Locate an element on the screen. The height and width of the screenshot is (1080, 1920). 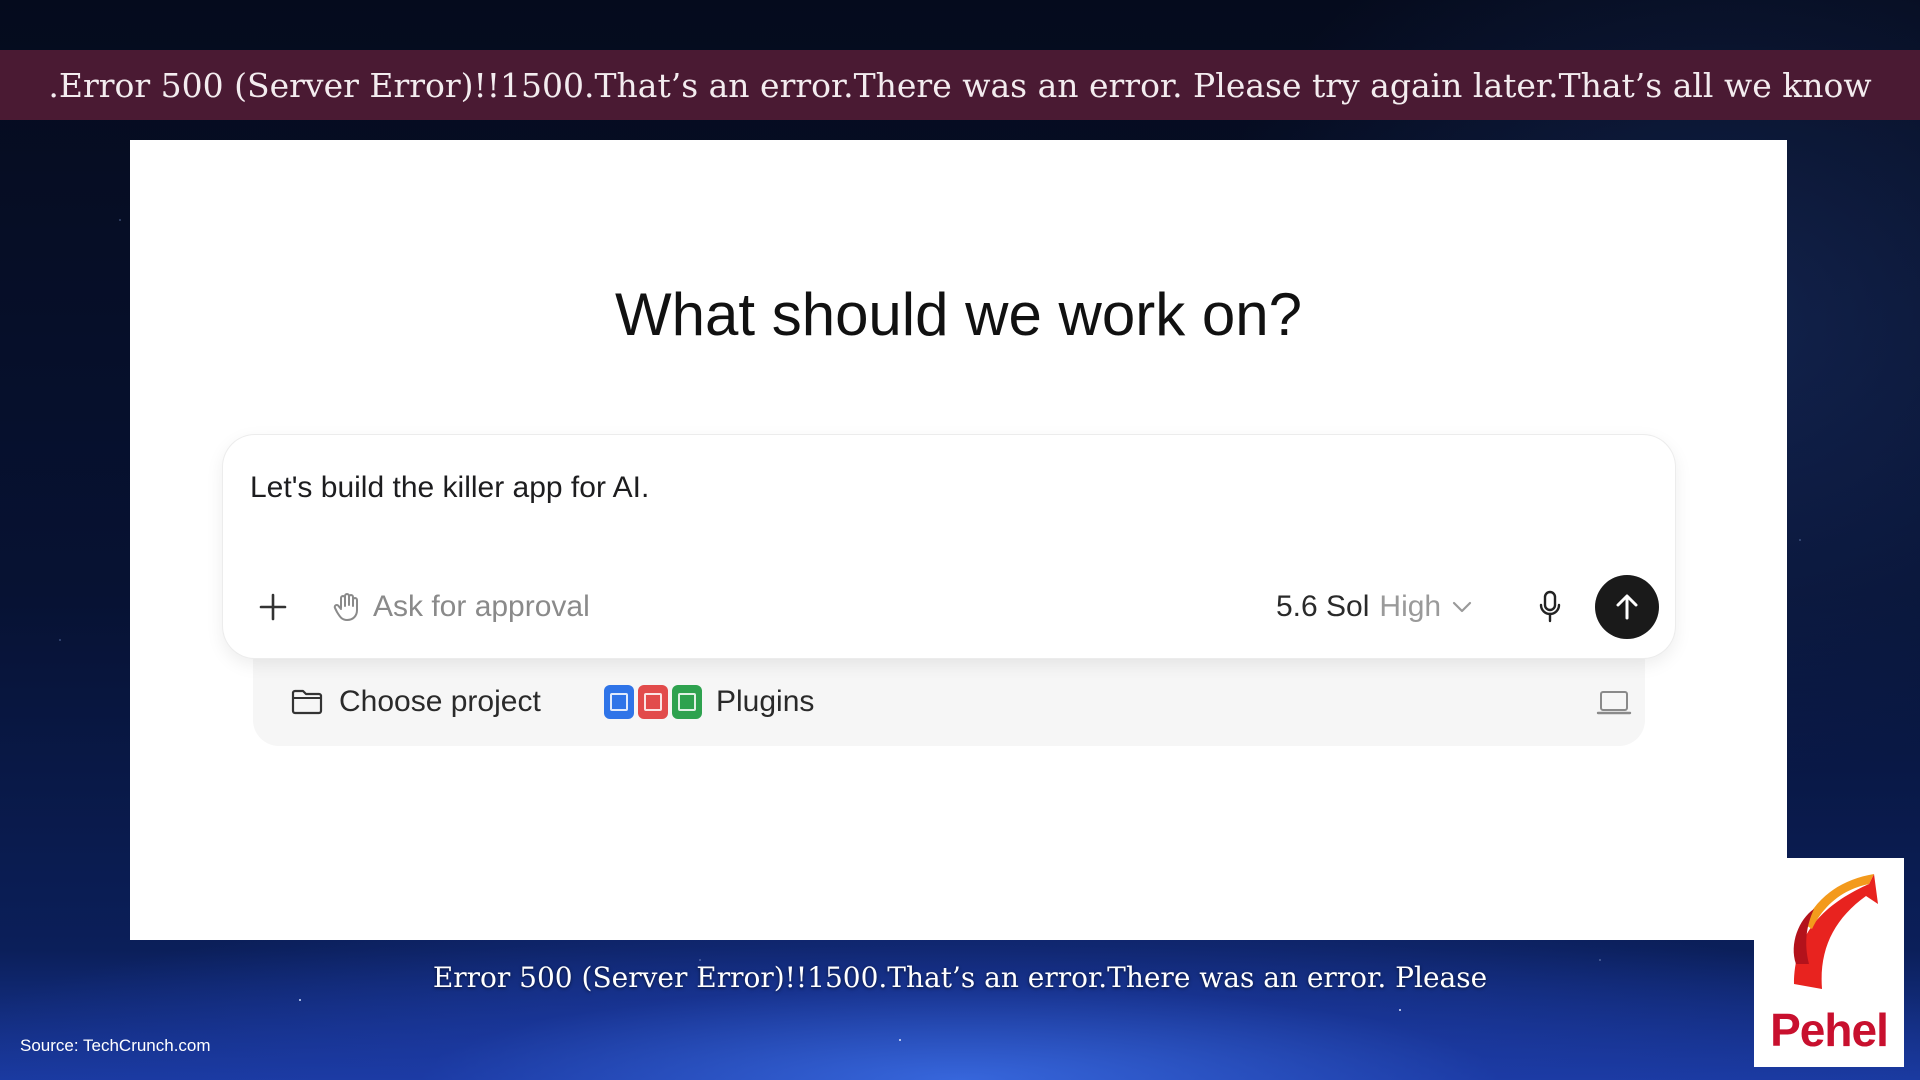
laptop-icon is located at coordinates (1614, 703).